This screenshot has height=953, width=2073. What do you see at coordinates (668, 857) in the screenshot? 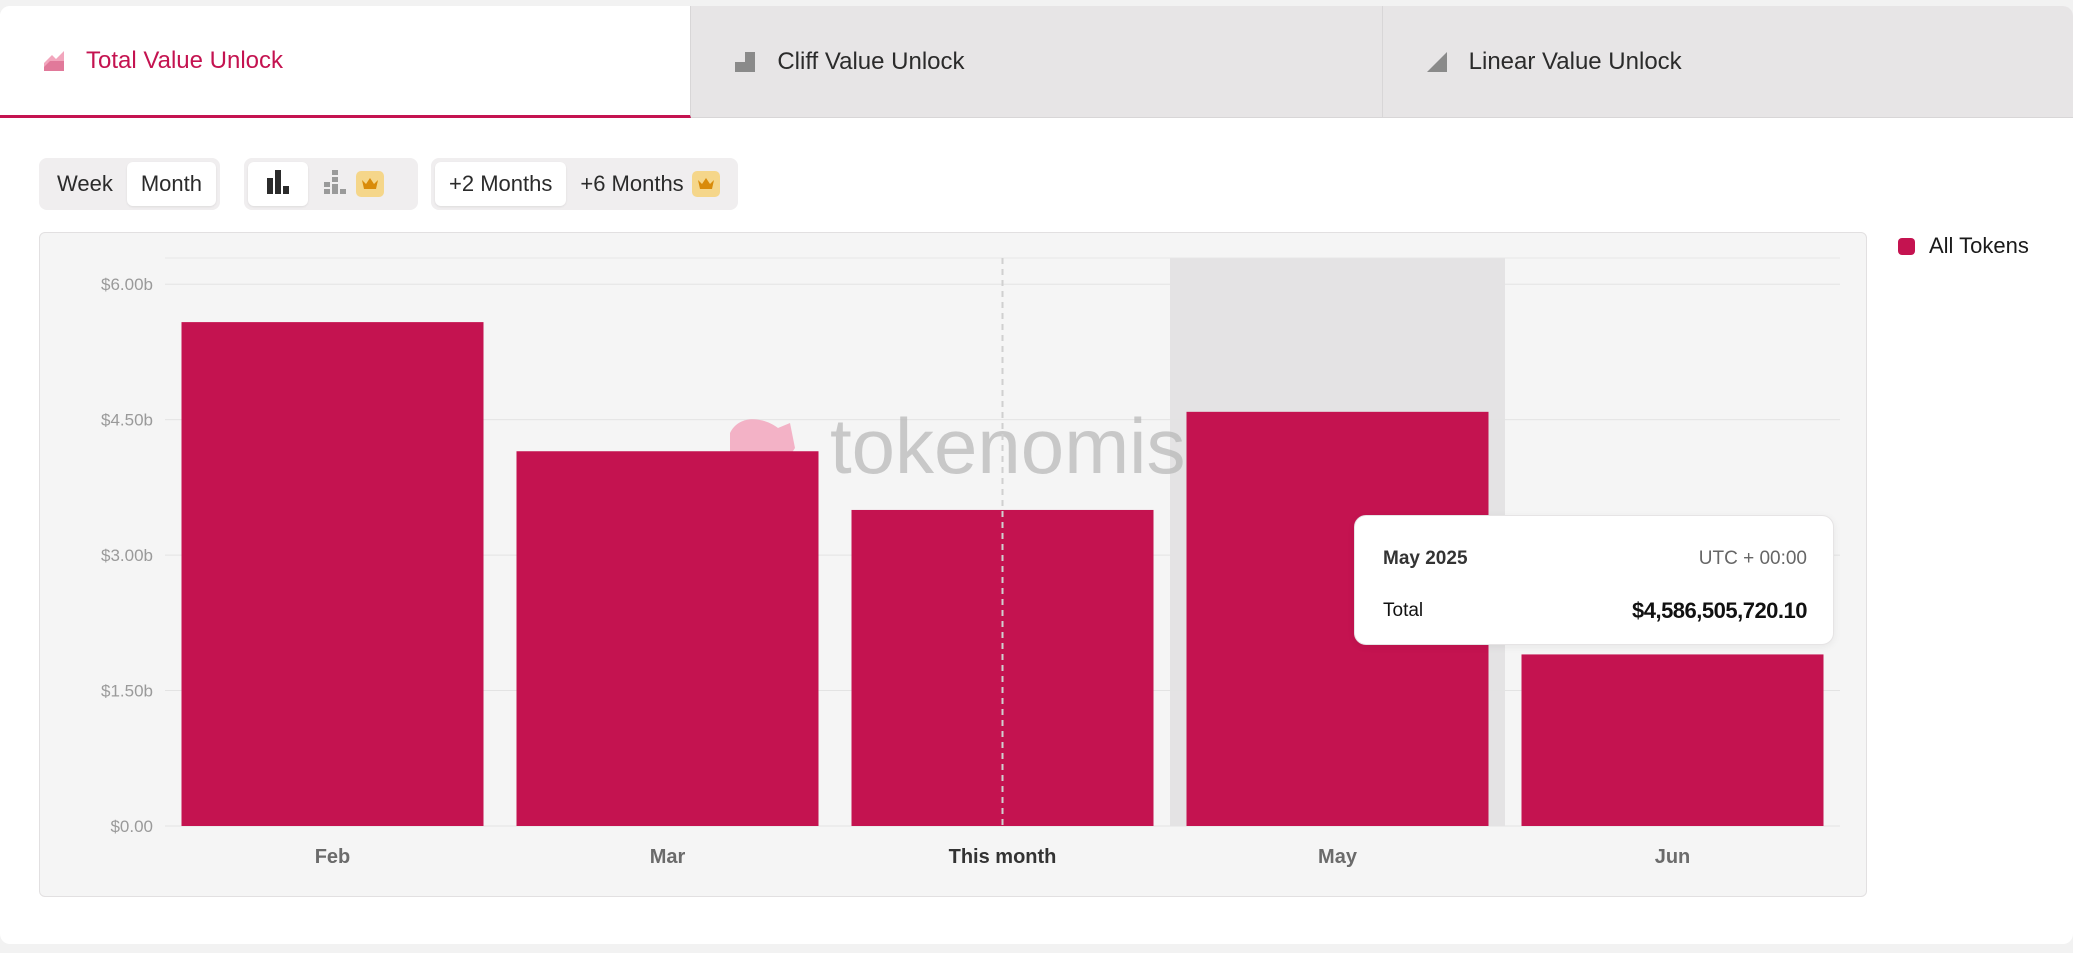
I see `x-tick-label: Mar` at bounding box center [668, 857].